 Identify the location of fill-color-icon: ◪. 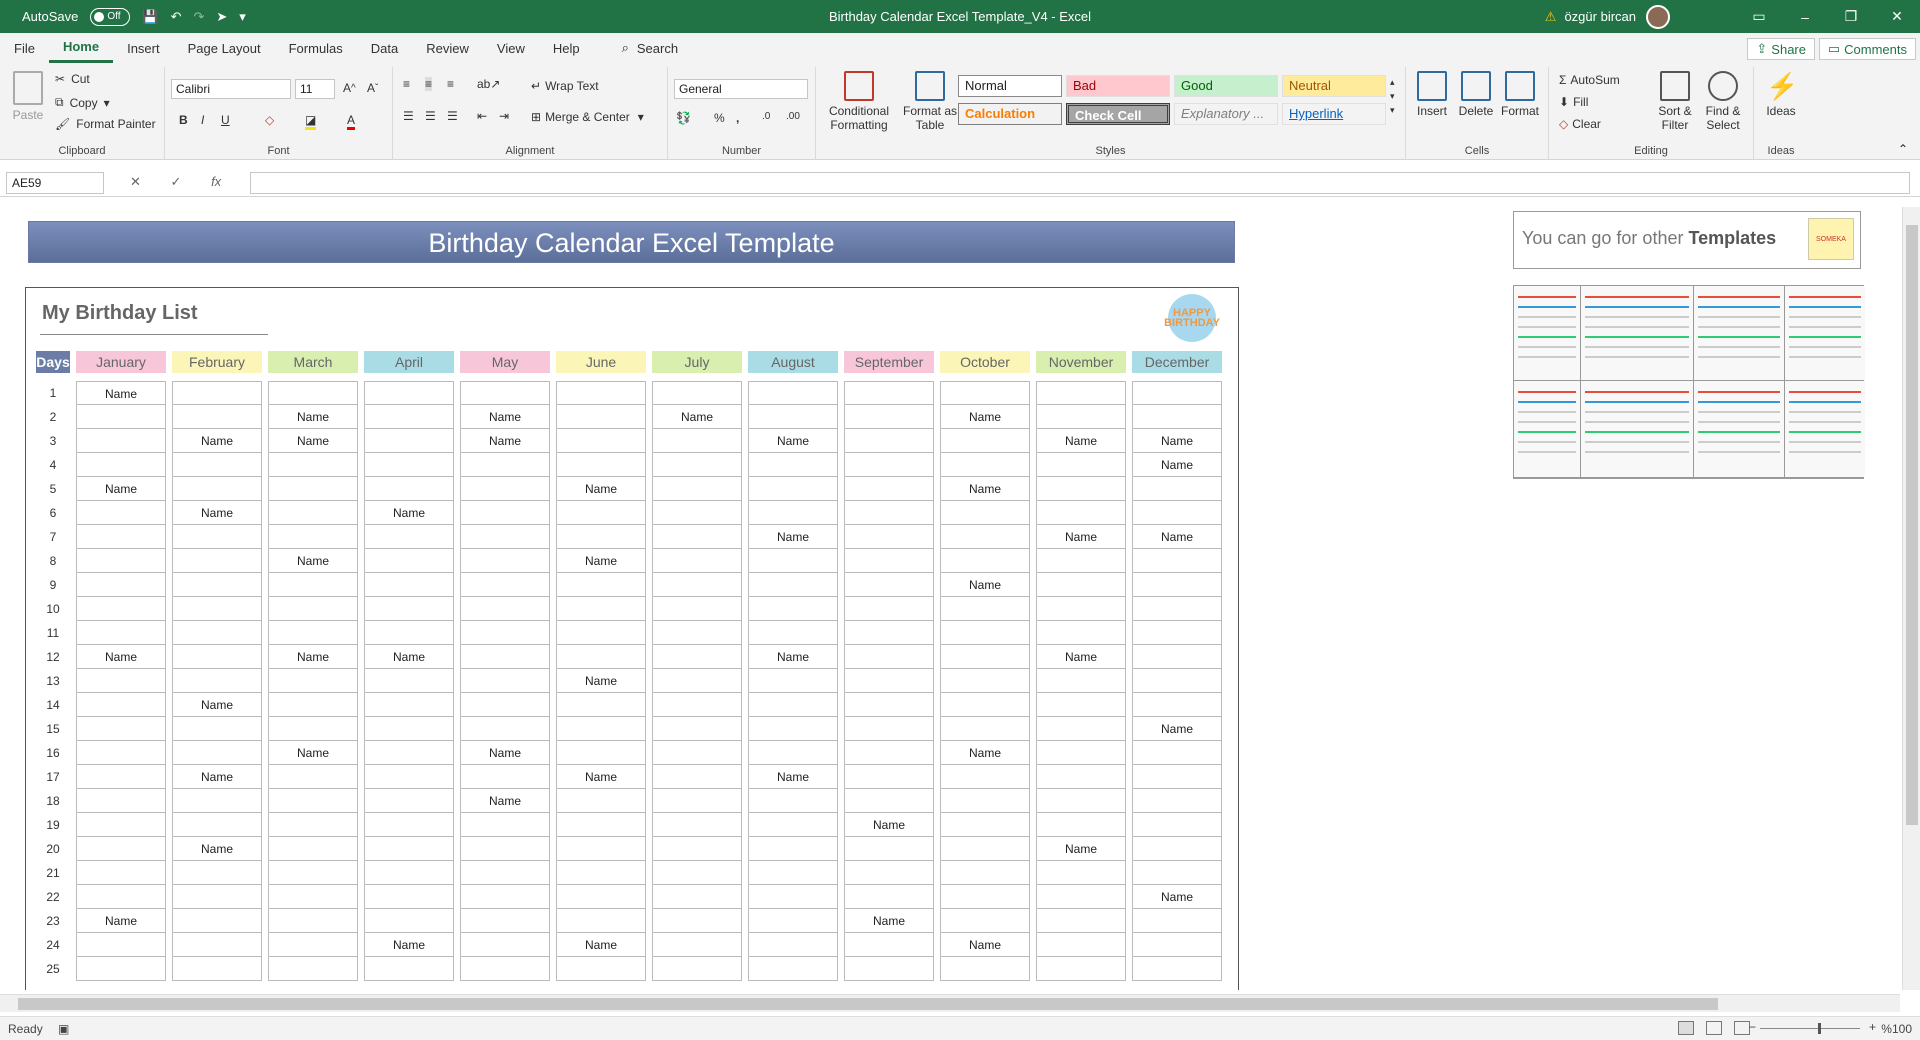
(311, 121).